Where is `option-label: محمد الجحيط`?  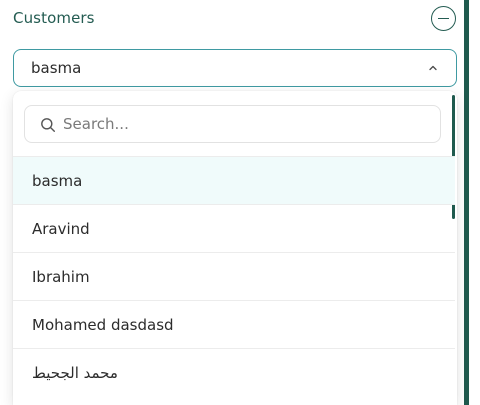
option-label: محمد الجحيط is located at coordinates (75, 372).